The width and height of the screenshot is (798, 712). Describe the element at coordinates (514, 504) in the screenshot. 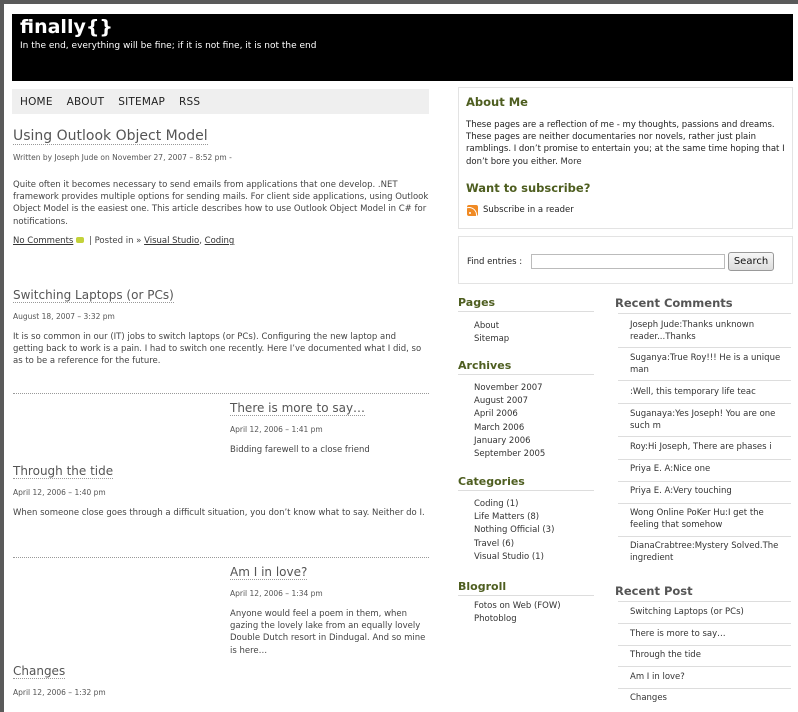

I see `category-link: Coding (1)` at that location.